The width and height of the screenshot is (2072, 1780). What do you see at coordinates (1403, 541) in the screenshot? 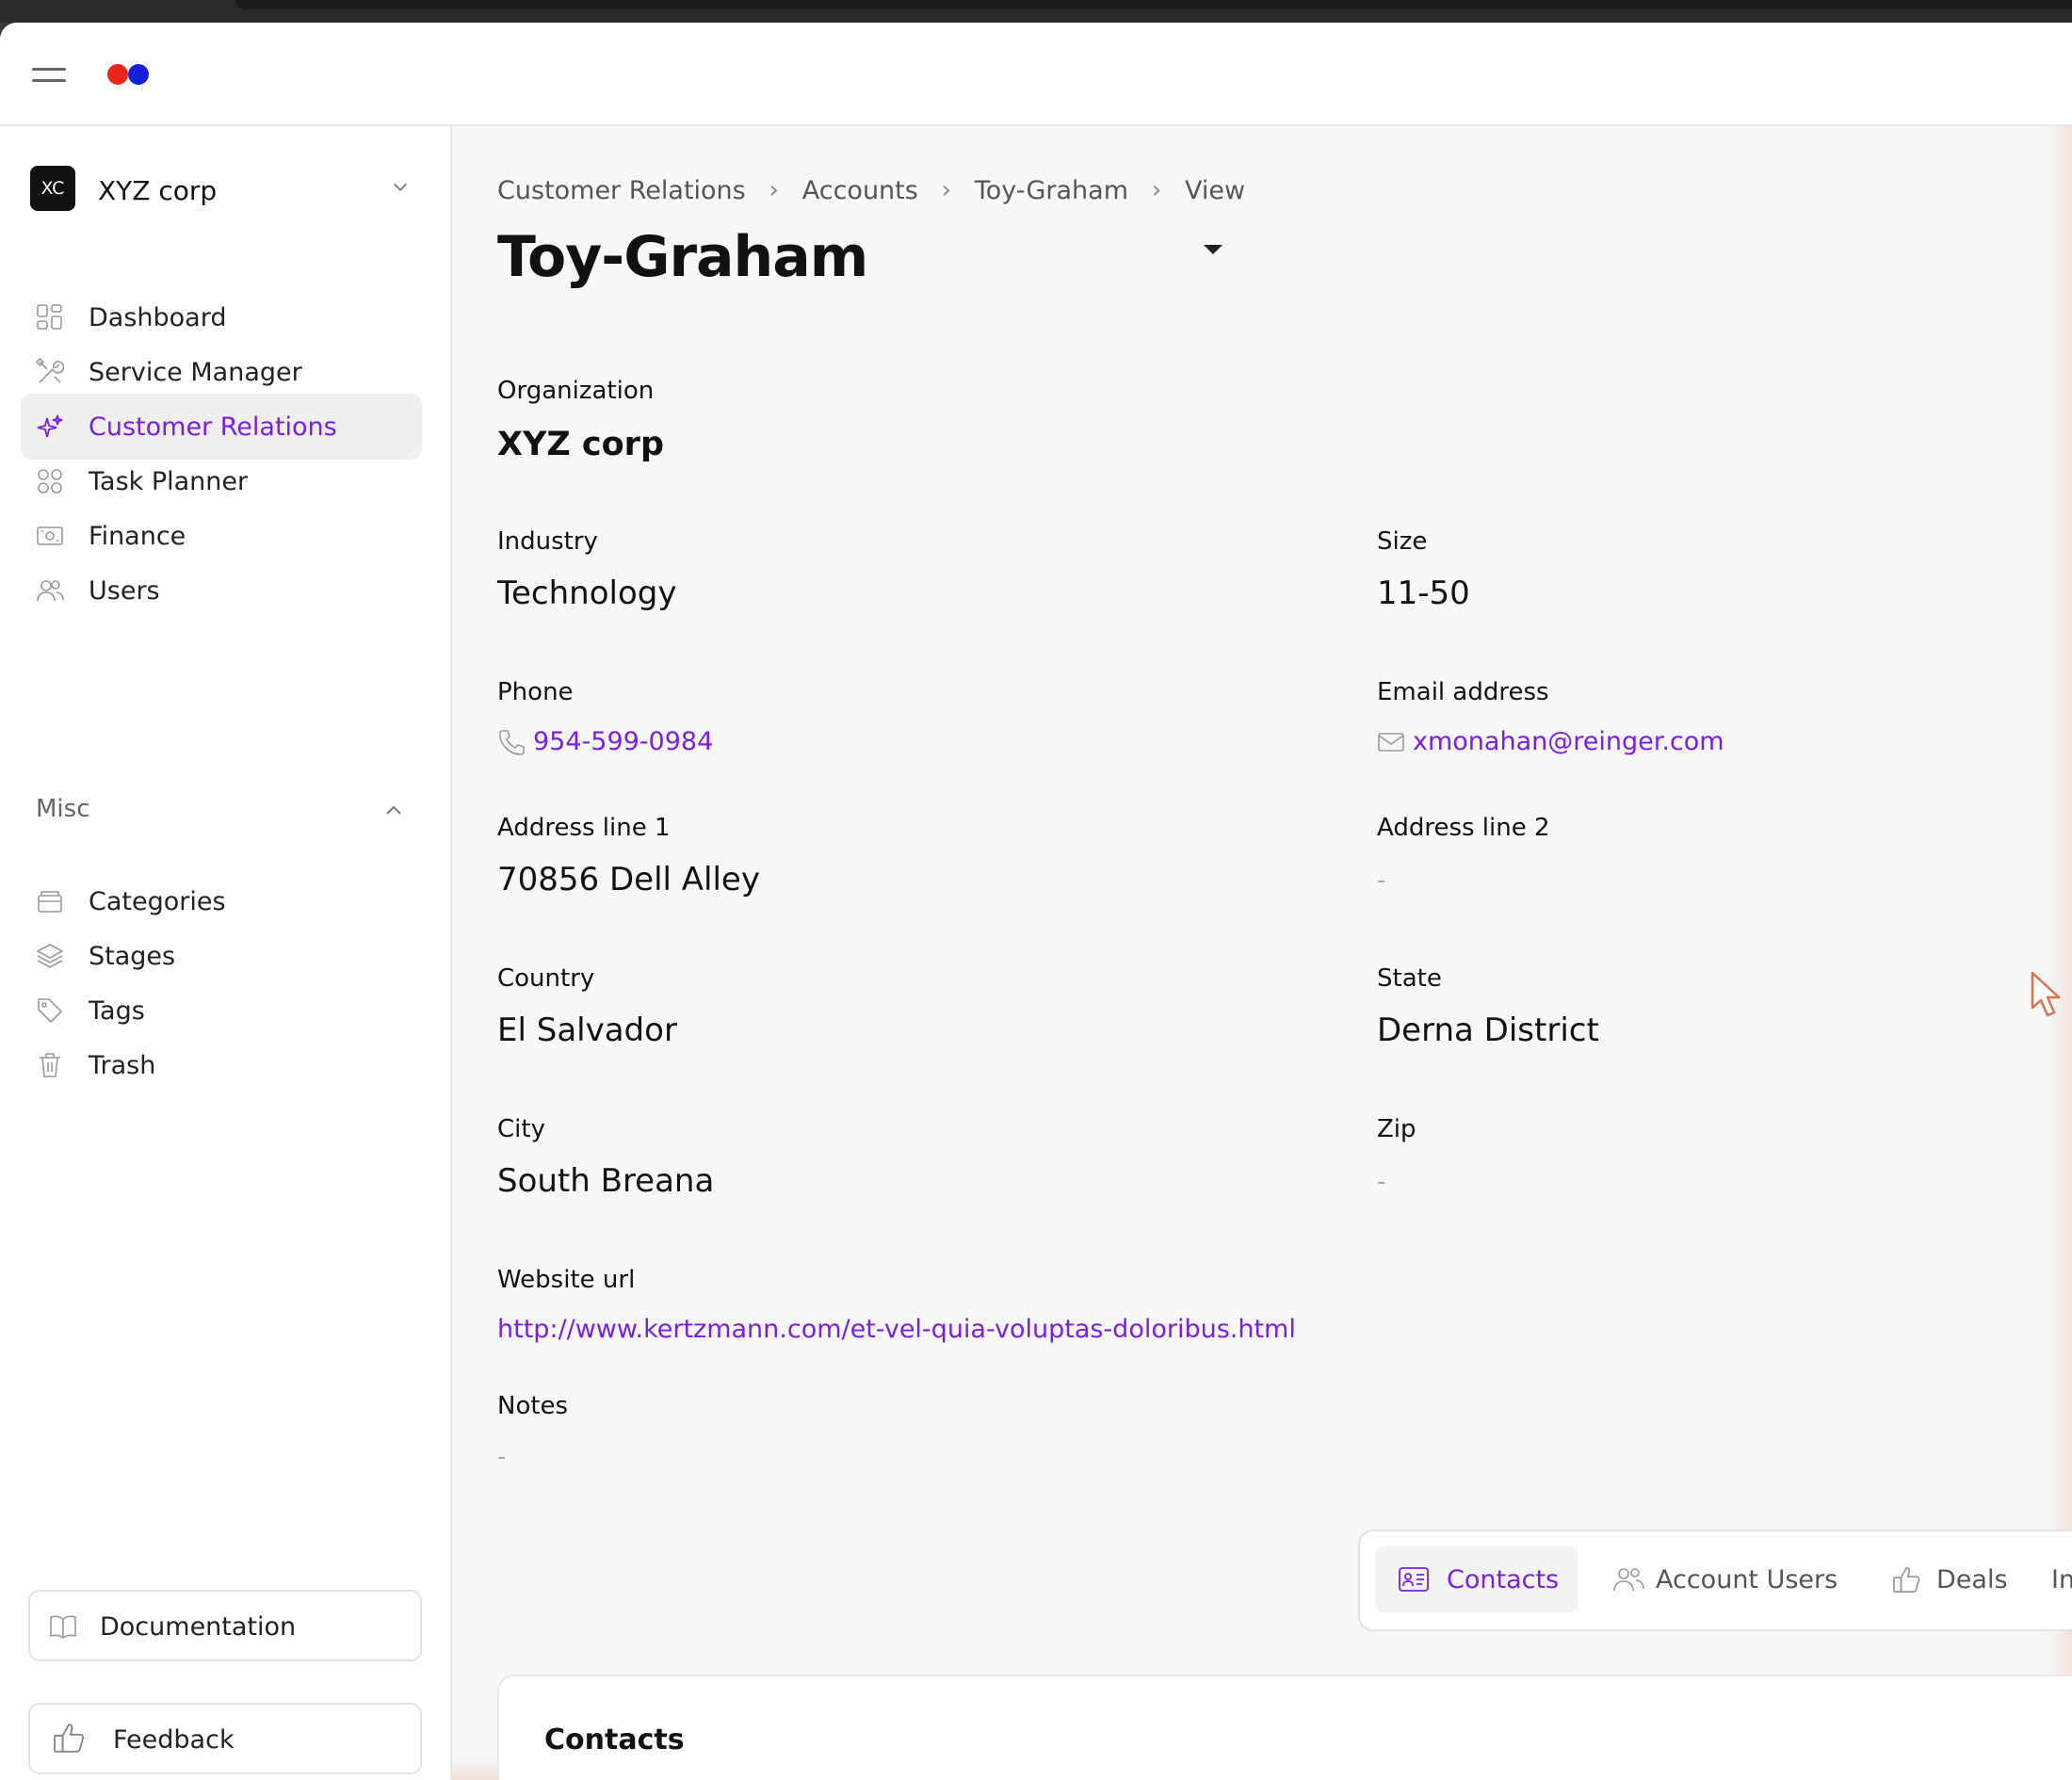
I see `size-label: Size` at bounding box center [1403, 541].